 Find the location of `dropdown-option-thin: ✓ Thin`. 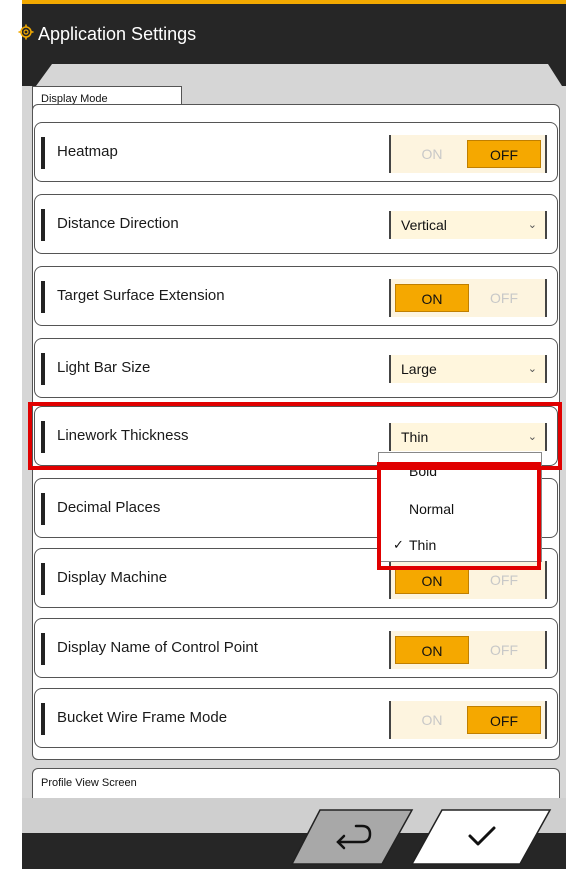

dropdown-option-thin: ✓ Thin is located at coordinates (461, 545).